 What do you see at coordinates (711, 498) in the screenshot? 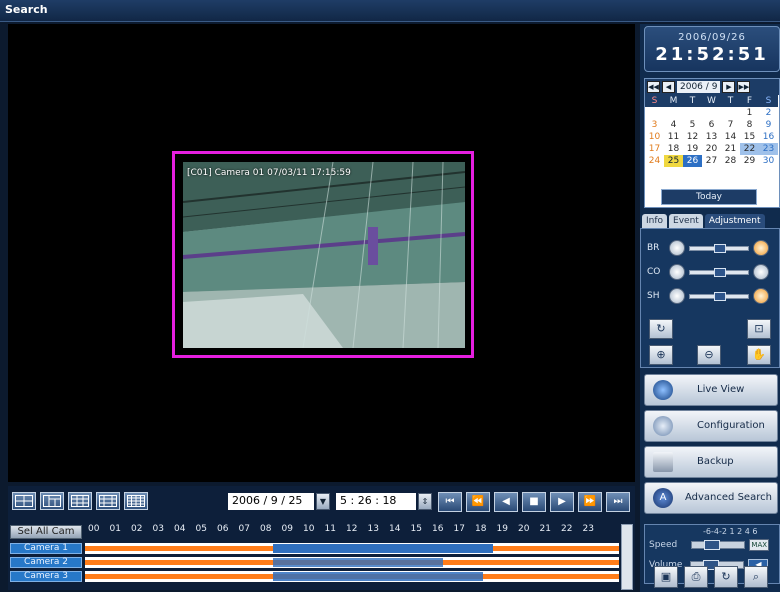
I see `advanced-search-button: A Advanced Search` at bounding box center [711, 498].